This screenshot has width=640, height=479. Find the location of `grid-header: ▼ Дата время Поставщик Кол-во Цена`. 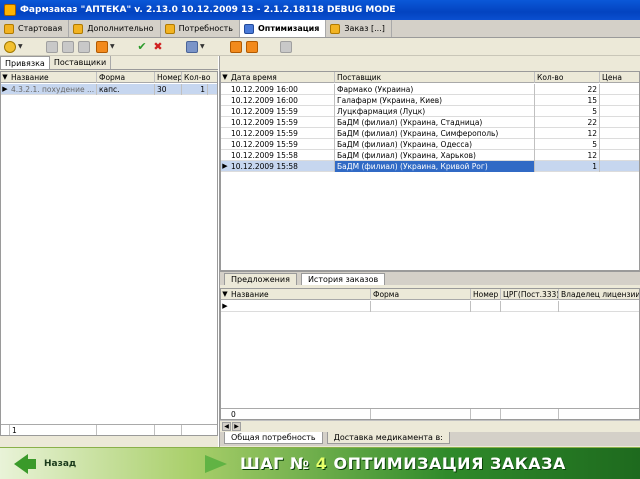

grid-header: ▼ Дата время Поставщик Кол-во Цена is located at coordinates (430, 77).